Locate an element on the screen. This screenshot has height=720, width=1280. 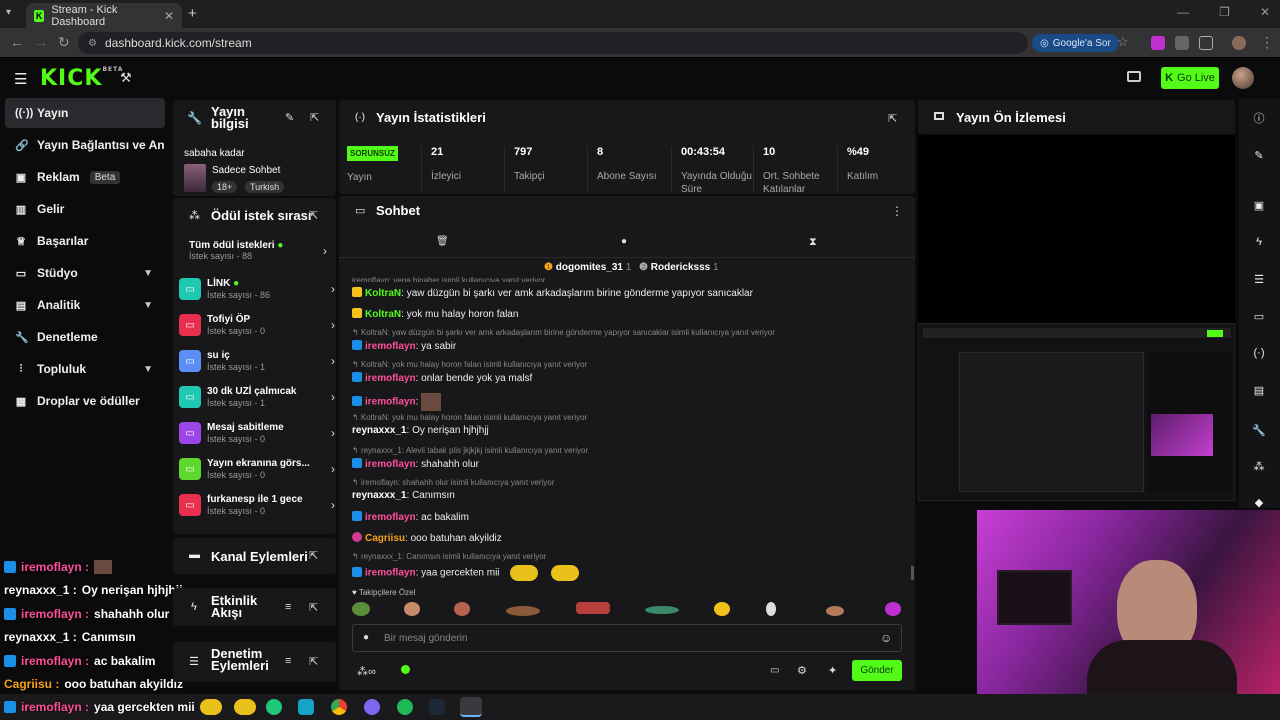
tab-list-icon: ▾ is located at coordinates (8, 12).